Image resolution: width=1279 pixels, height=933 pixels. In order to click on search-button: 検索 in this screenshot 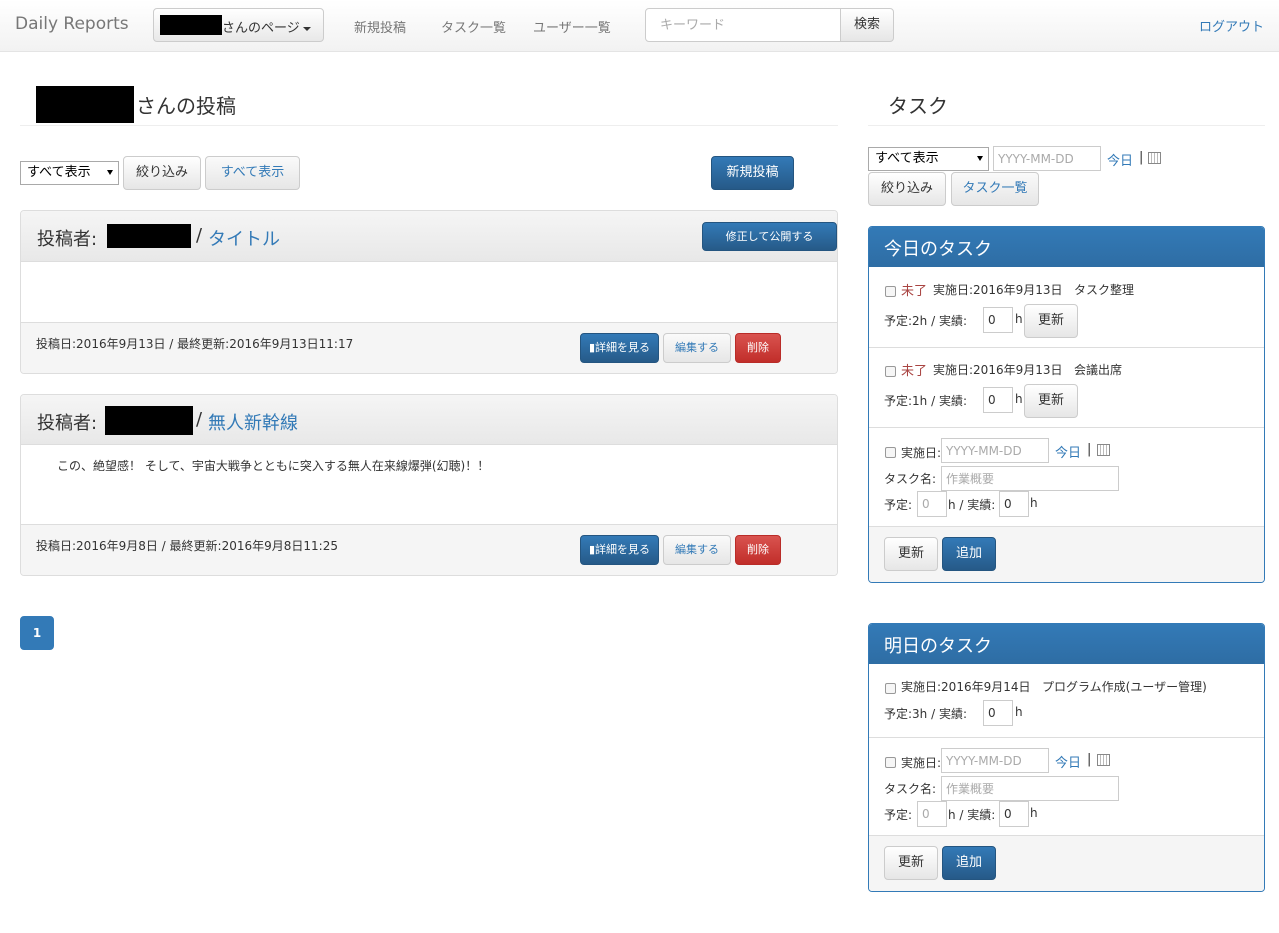, I will do `click(867, 25)`.